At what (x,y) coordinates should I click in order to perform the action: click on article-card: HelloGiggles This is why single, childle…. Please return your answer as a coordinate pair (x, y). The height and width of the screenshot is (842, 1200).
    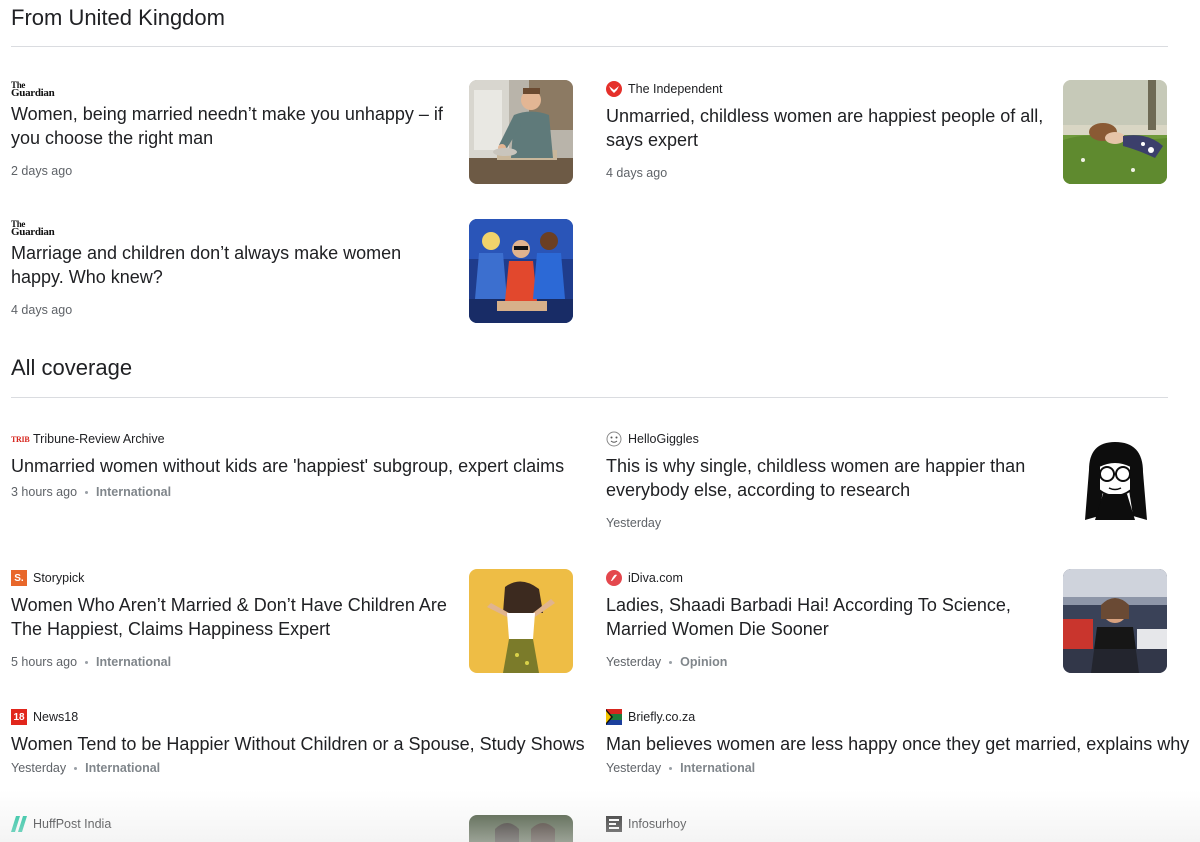
    Looking at the image, I should click on (887, 483).